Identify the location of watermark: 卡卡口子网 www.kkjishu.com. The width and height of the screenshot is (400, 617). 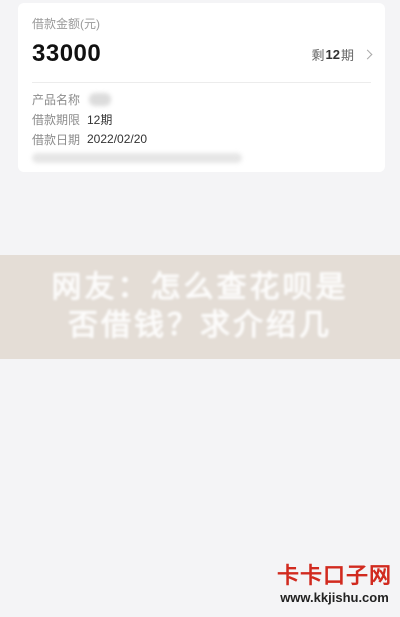
(334, 581).